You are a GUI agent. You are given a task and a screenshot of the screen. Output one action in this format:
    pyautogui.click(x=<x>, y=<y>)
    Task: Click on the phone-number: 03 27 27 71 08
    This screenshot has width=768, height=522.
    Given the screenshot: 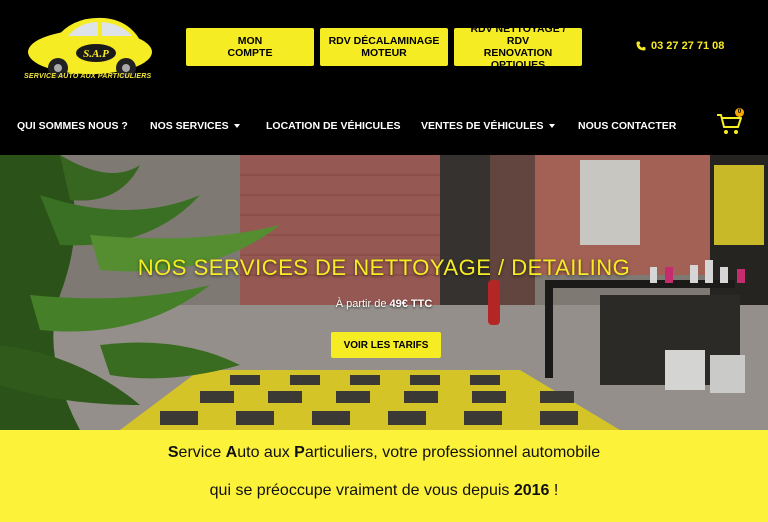 What is the action you would take?
    pyautogui.click(x=688, y=46)
    